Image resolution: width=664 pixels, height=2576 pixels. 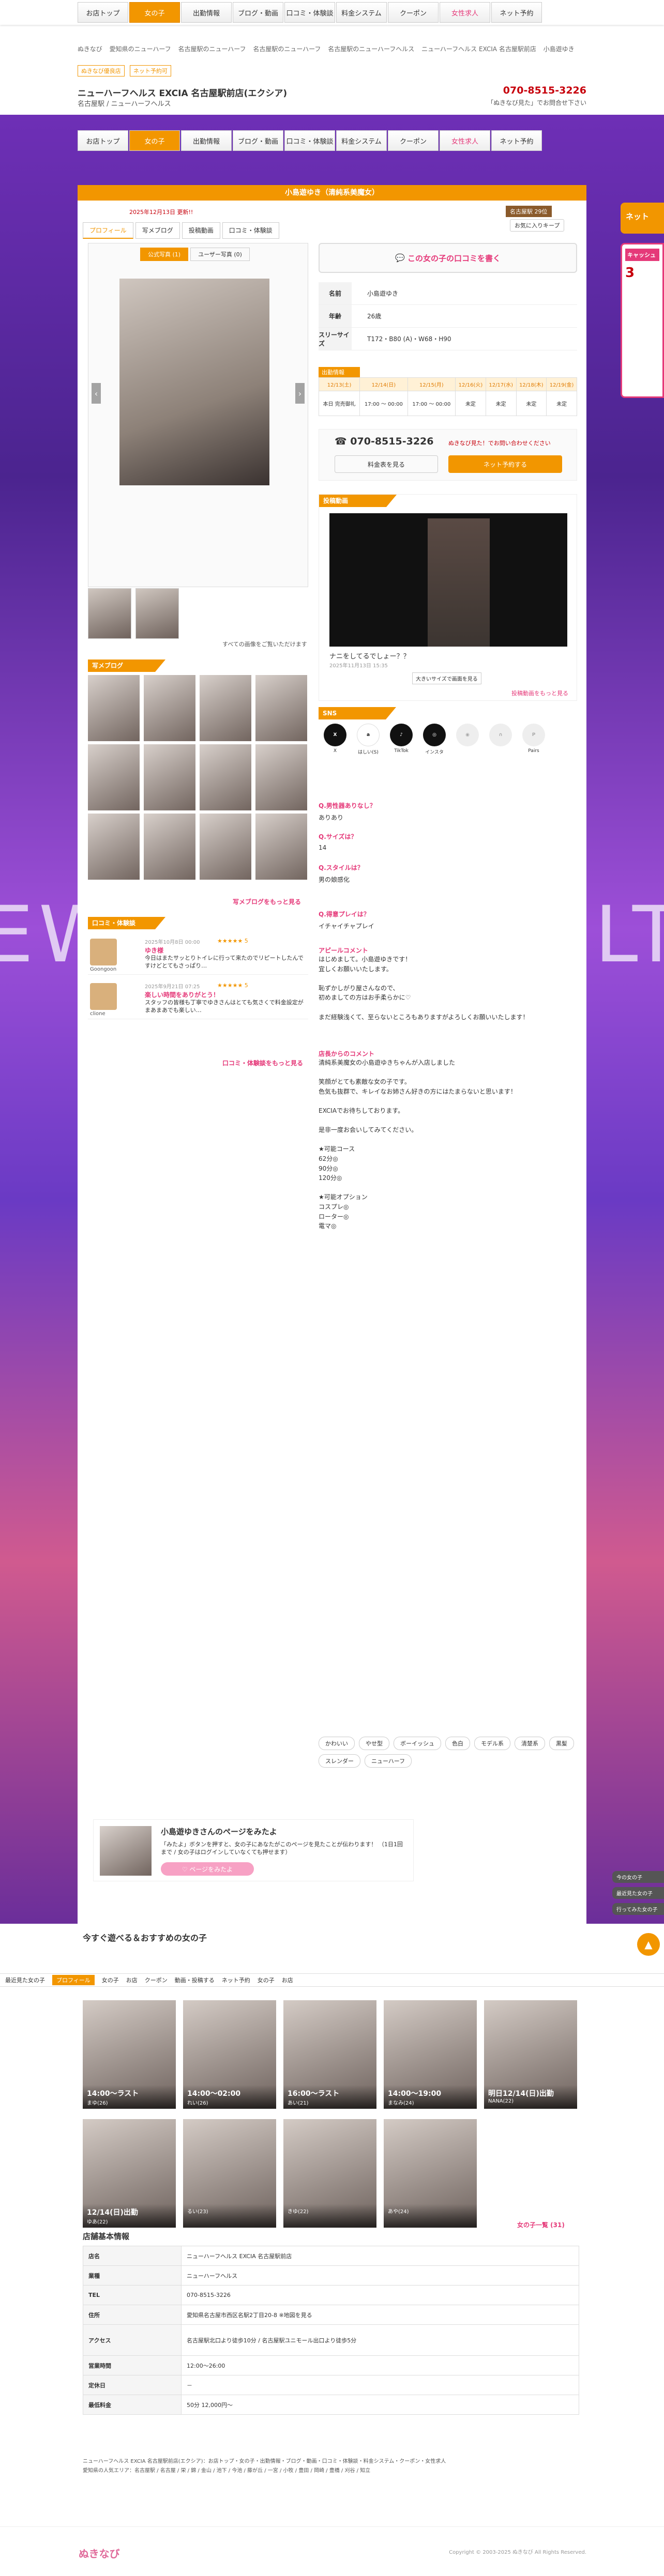 What do you see at coordinates (492, 1743) in the screenshot?
I see `tag: モデル系` at bounding box center [492, 1743].